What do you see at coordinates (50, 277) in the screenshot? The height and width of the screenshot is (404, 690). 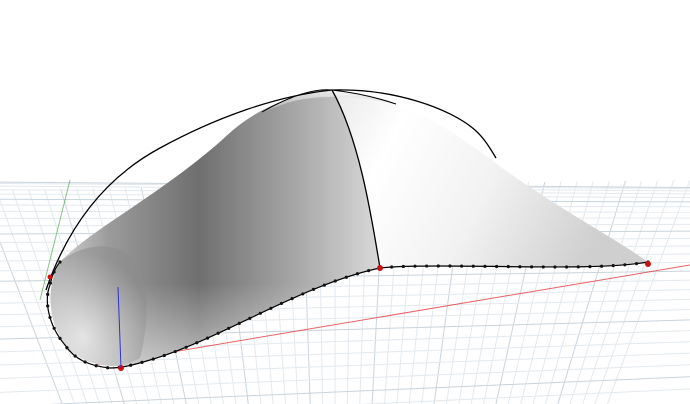 I see `corner-point-left` at bounding box center [50, 277].